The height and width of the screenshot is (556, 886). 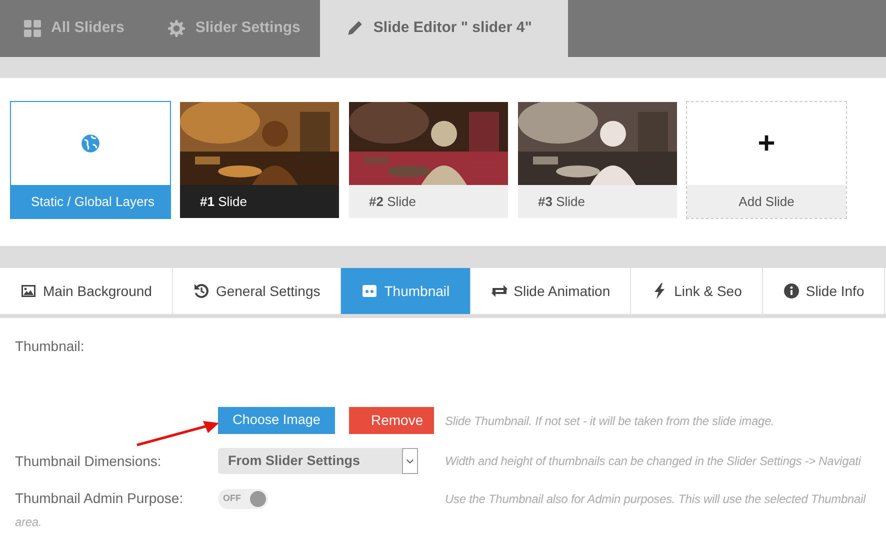 I want to click on slide-card: #1 Slide, so click(x=259, y=160).